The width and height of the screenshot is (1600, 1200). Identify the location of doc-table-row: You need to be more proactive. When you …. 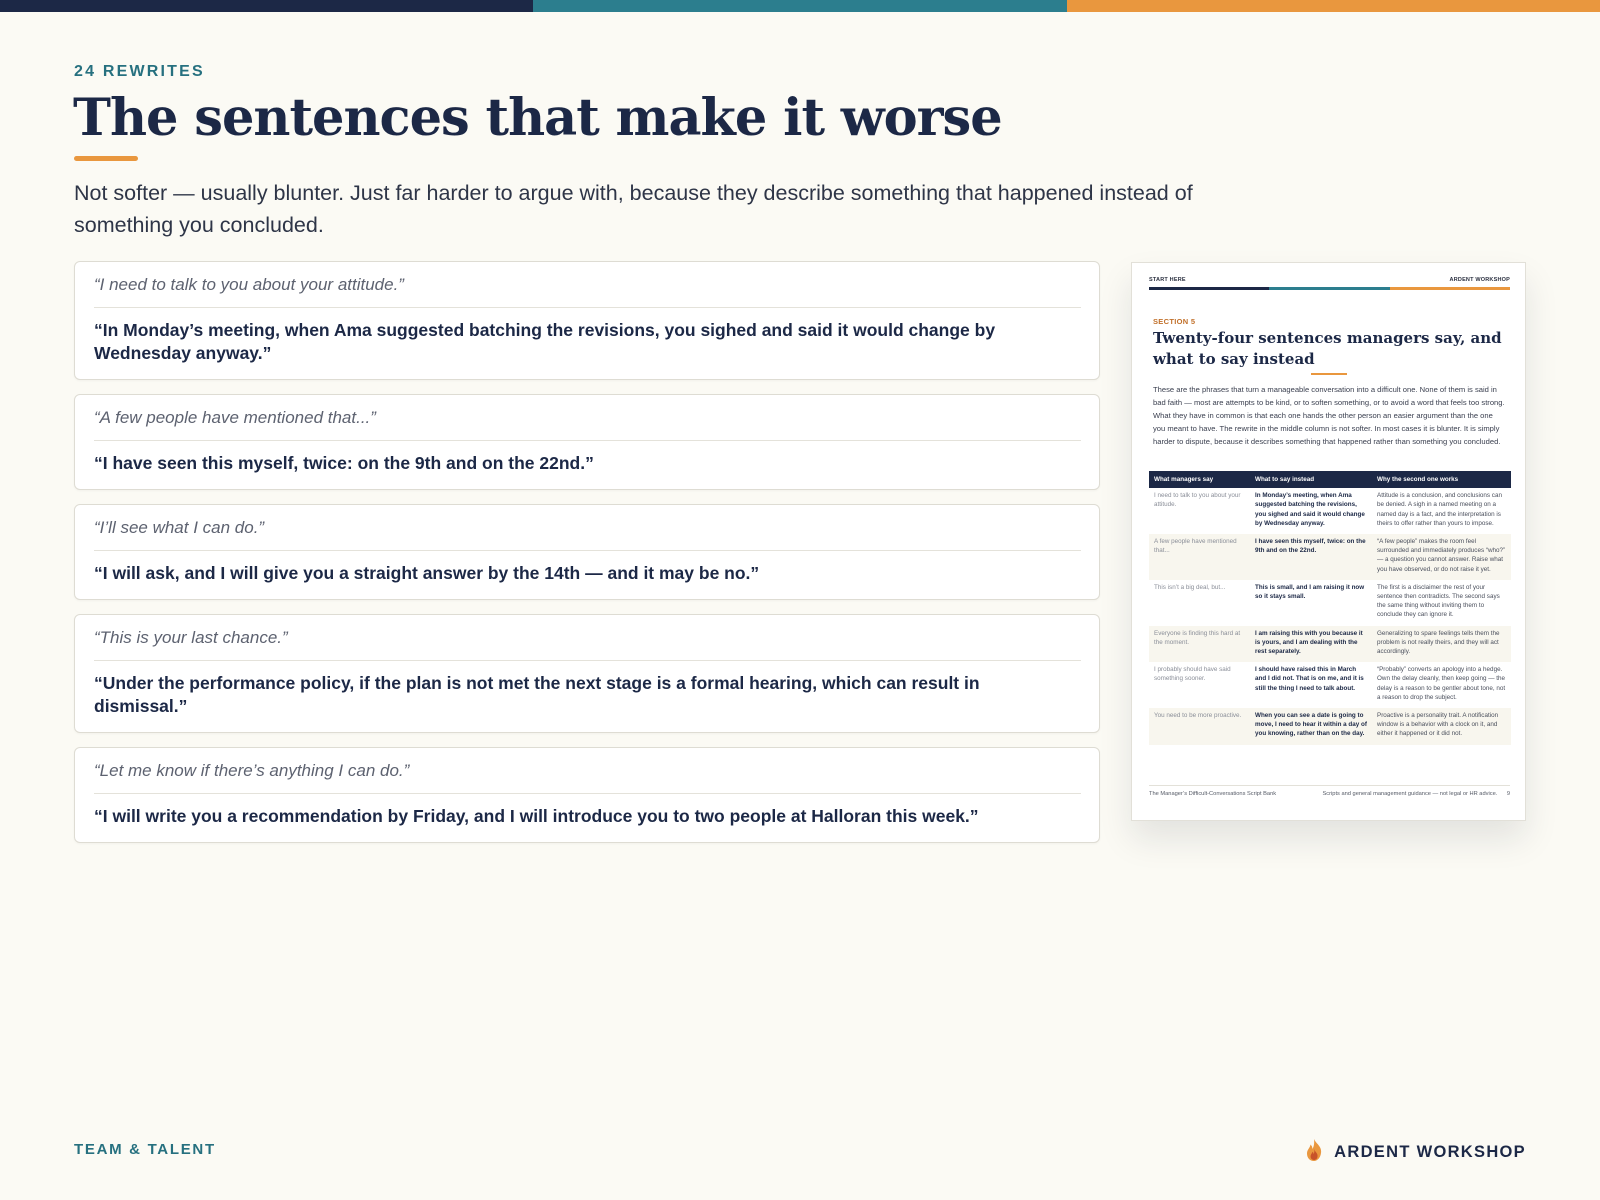
(1330, 726).